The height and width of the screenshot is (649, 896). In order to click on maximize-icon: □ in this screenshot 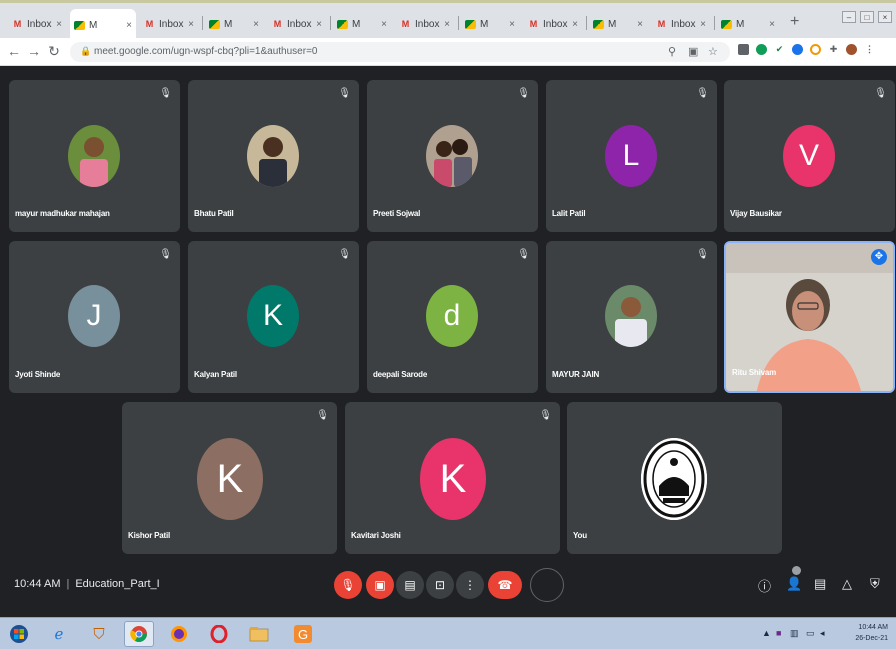, I will do `click(867, 17)`.